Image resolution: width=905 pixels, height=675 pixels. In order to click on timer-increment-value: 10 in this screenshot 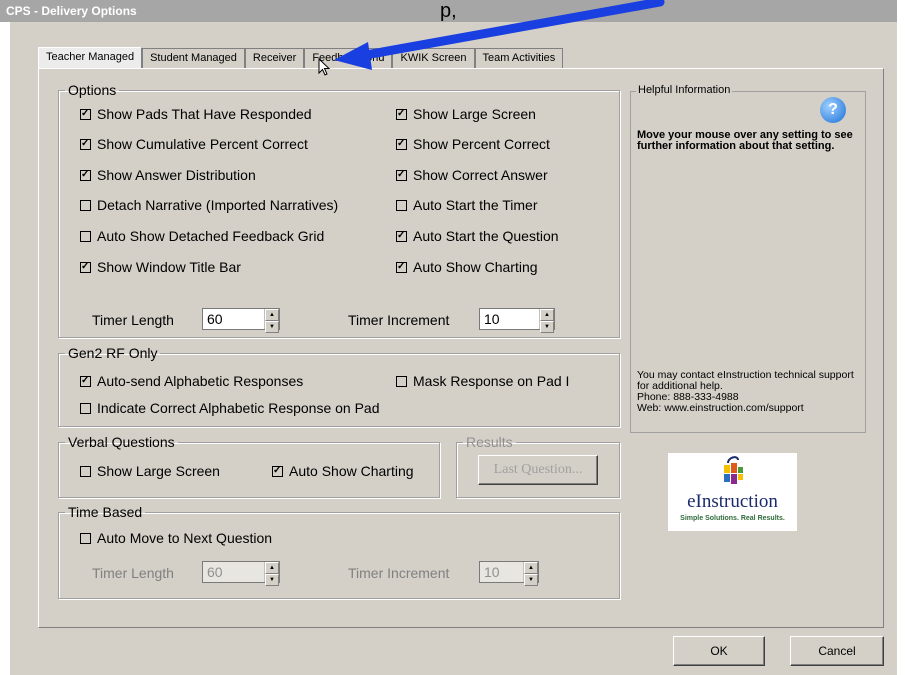, I will do `click(509, 319)`.